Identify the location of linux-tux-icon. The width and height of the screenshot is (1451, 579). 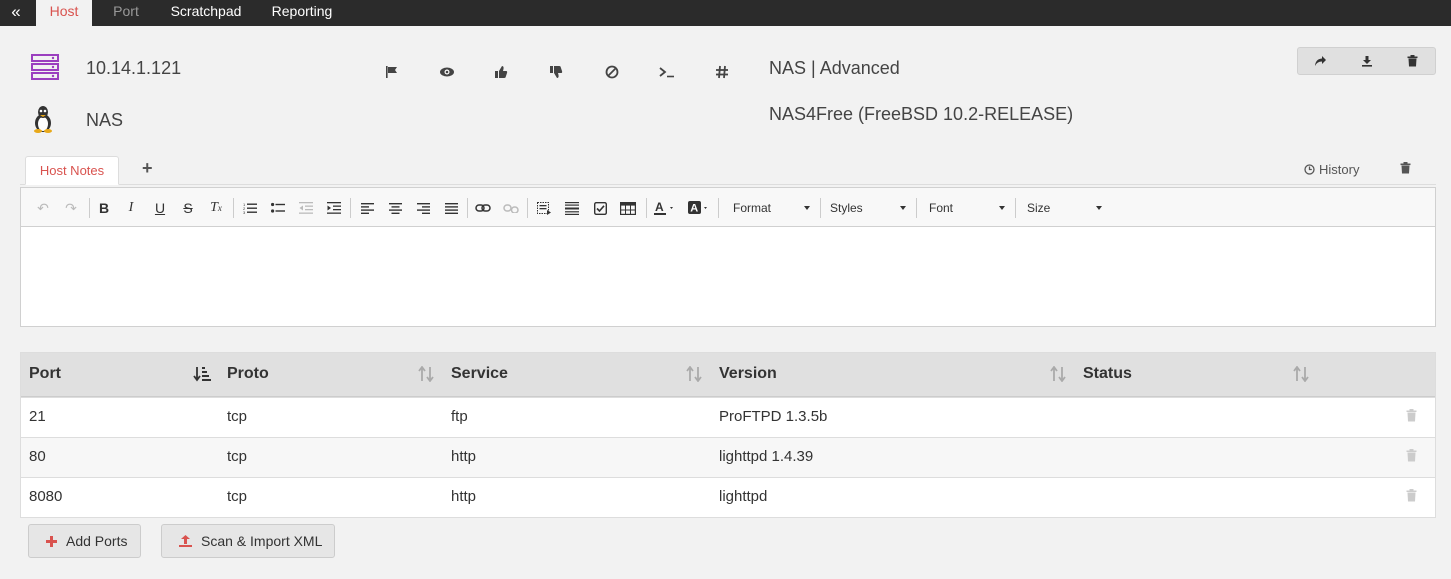
(43, 119).